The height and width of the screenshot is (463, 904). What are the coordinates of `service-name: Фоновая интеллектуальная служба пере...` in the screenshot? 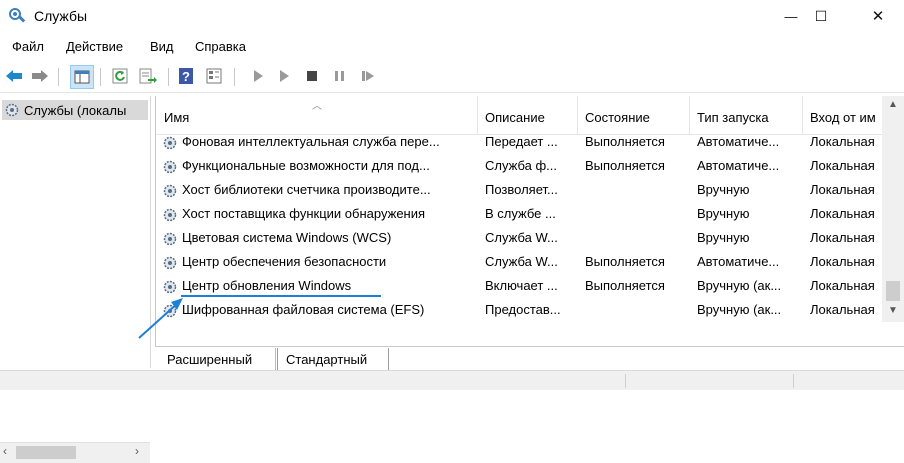 It's located at (311, 141).